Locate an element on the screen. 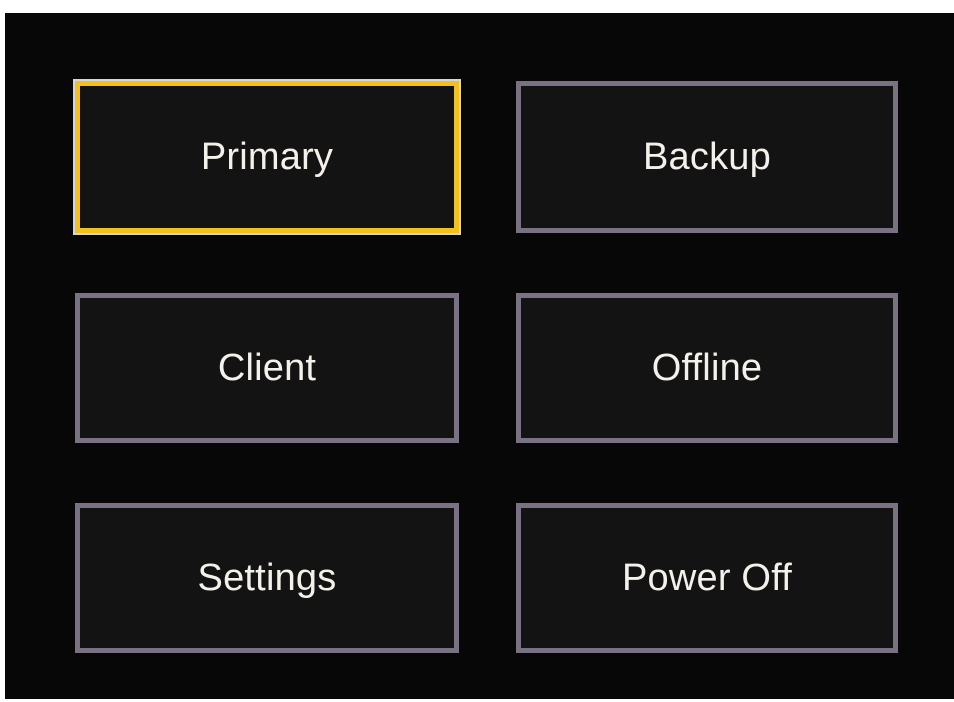 The width and height of the screenshot is (954, 702). offline-button-label: Offline is located at coordinates (707, 367).